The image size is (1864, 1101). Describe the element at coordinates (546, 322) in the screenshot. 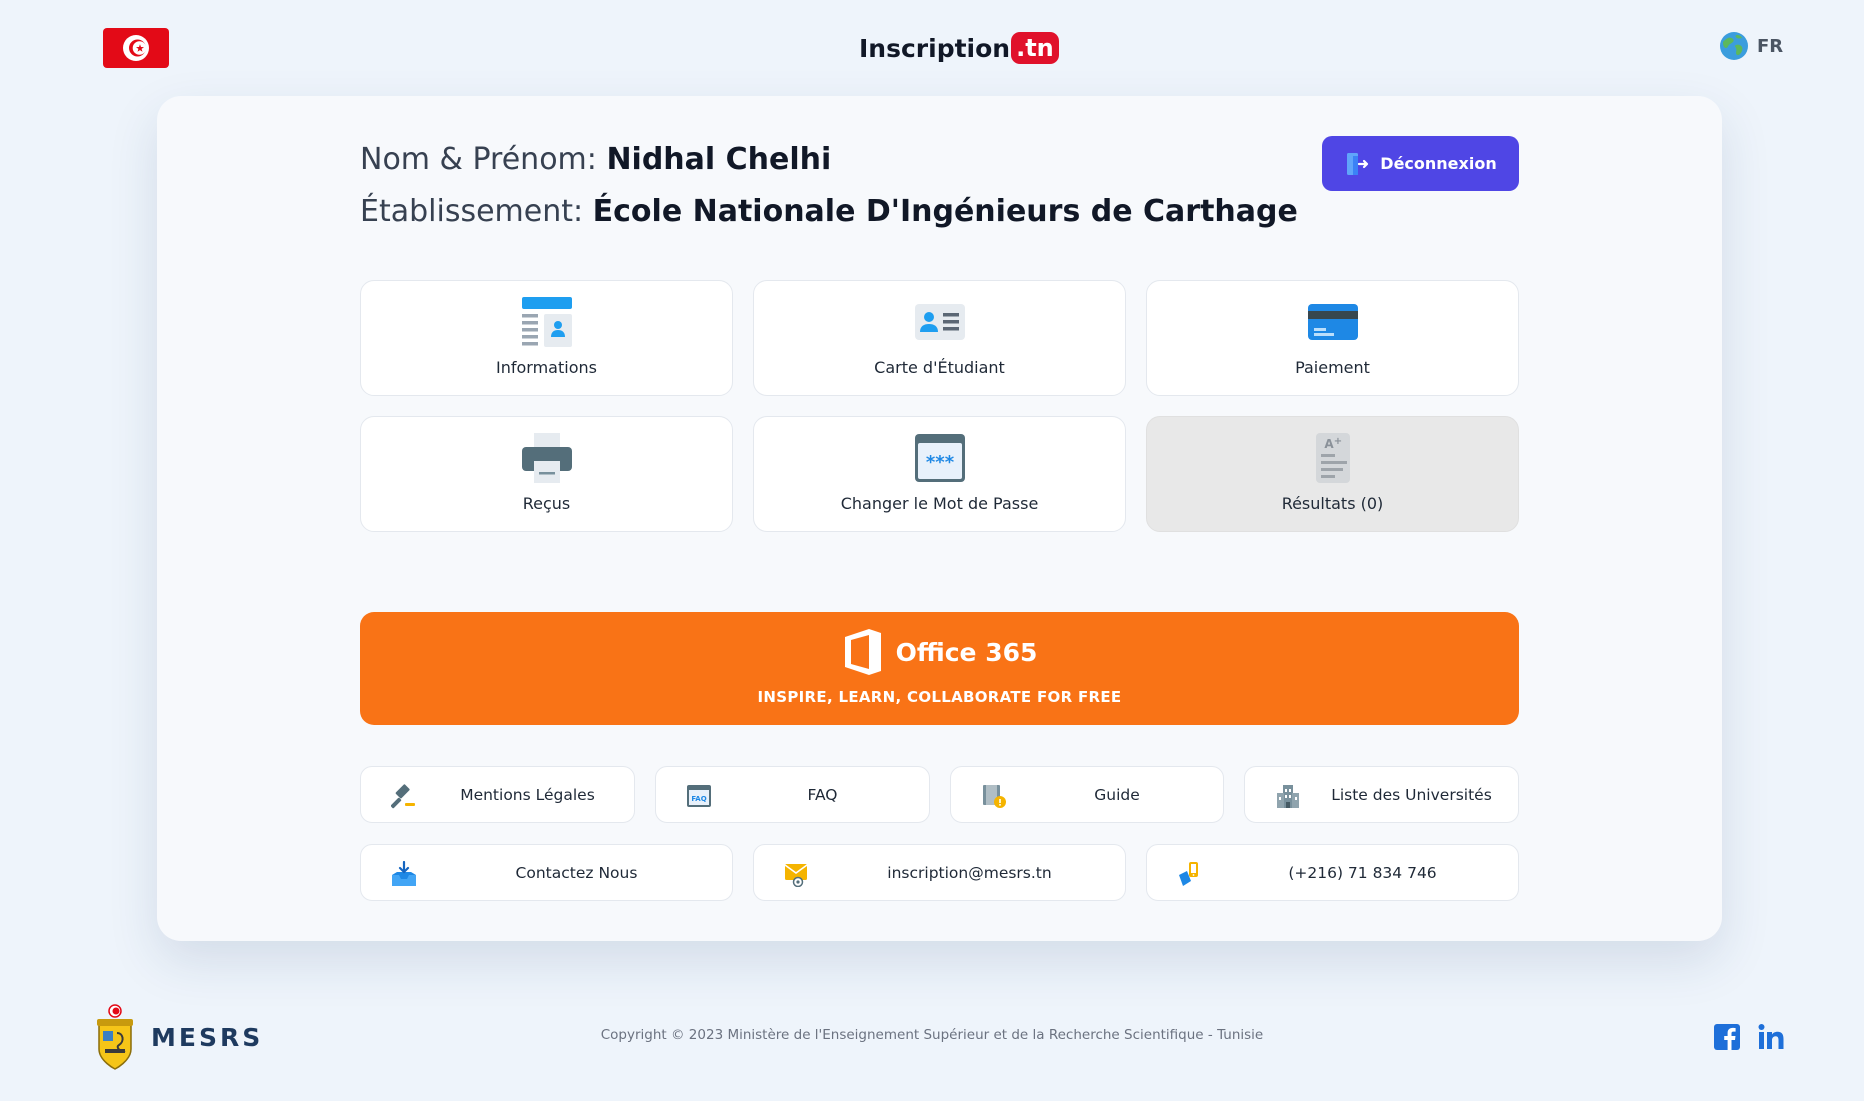

I see `id-document-icon` at that location.